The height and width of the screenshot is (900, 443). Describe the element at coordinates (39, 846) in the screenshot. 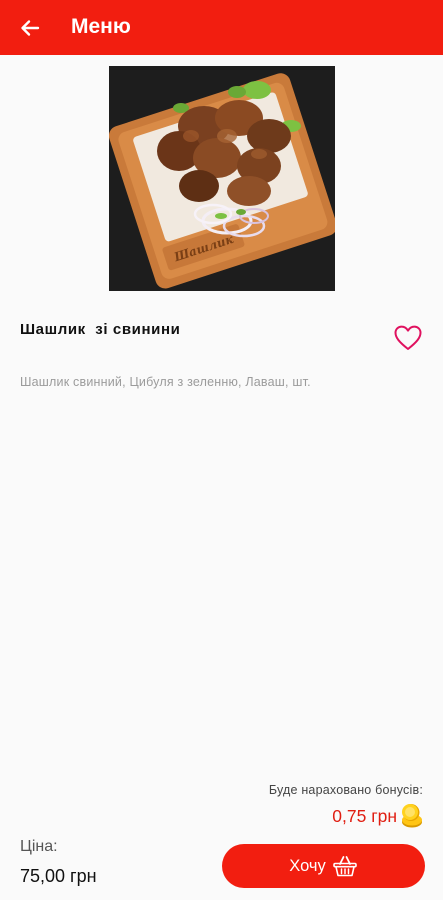

I see `price-label: Ціна:` at that location.